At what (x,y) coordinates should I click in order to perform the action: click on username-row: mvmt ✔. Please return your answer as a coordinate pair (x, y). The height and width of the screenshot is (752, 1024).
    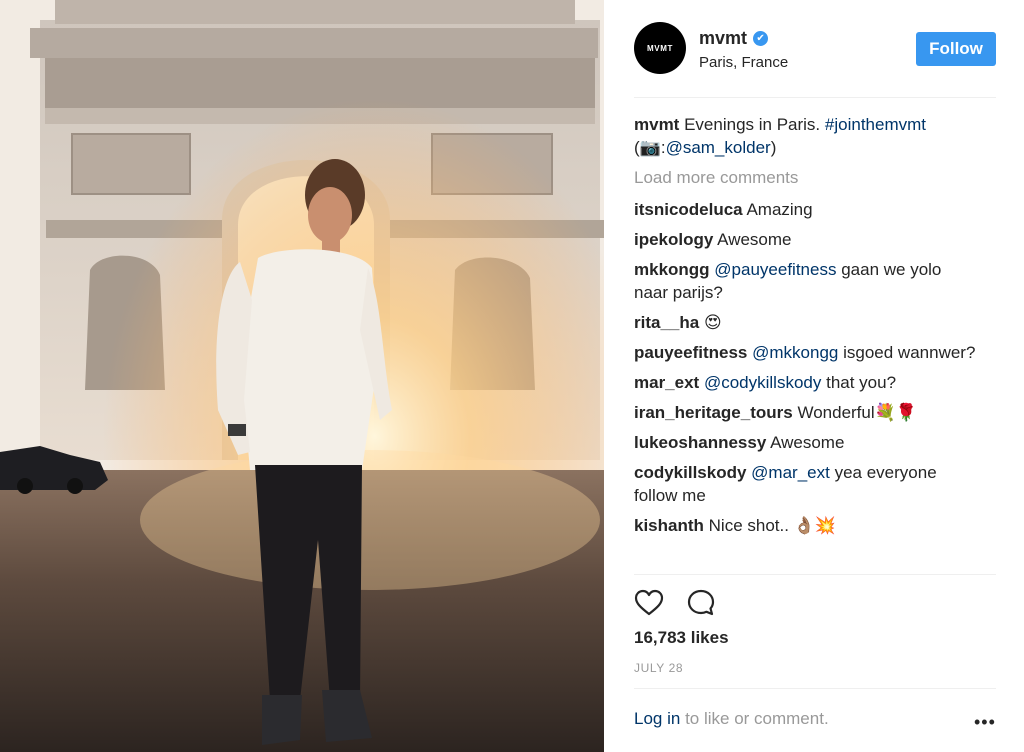
    Looking at the image, I should click on (734, 38).